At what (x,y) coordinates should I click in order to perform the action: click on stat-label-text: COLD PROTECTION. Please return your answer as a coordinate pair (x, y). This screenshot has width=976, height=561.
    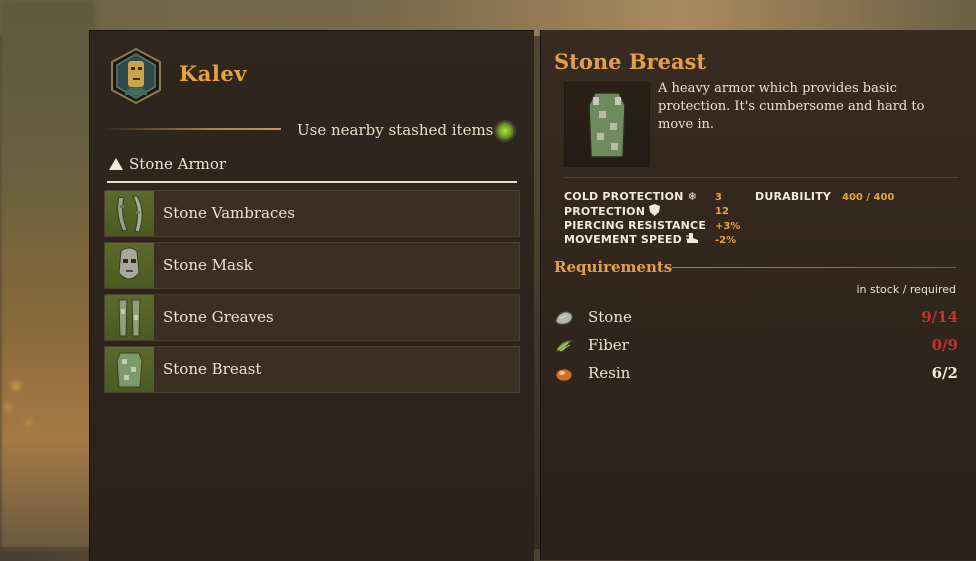
    Looking at the image, I should click on (624, 196).